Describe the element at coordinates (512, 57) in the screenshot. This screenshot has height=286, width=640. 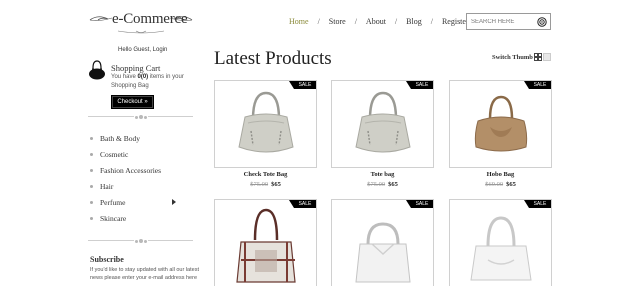
I see `switch-thumb-label: Switch Thumb` at that location.